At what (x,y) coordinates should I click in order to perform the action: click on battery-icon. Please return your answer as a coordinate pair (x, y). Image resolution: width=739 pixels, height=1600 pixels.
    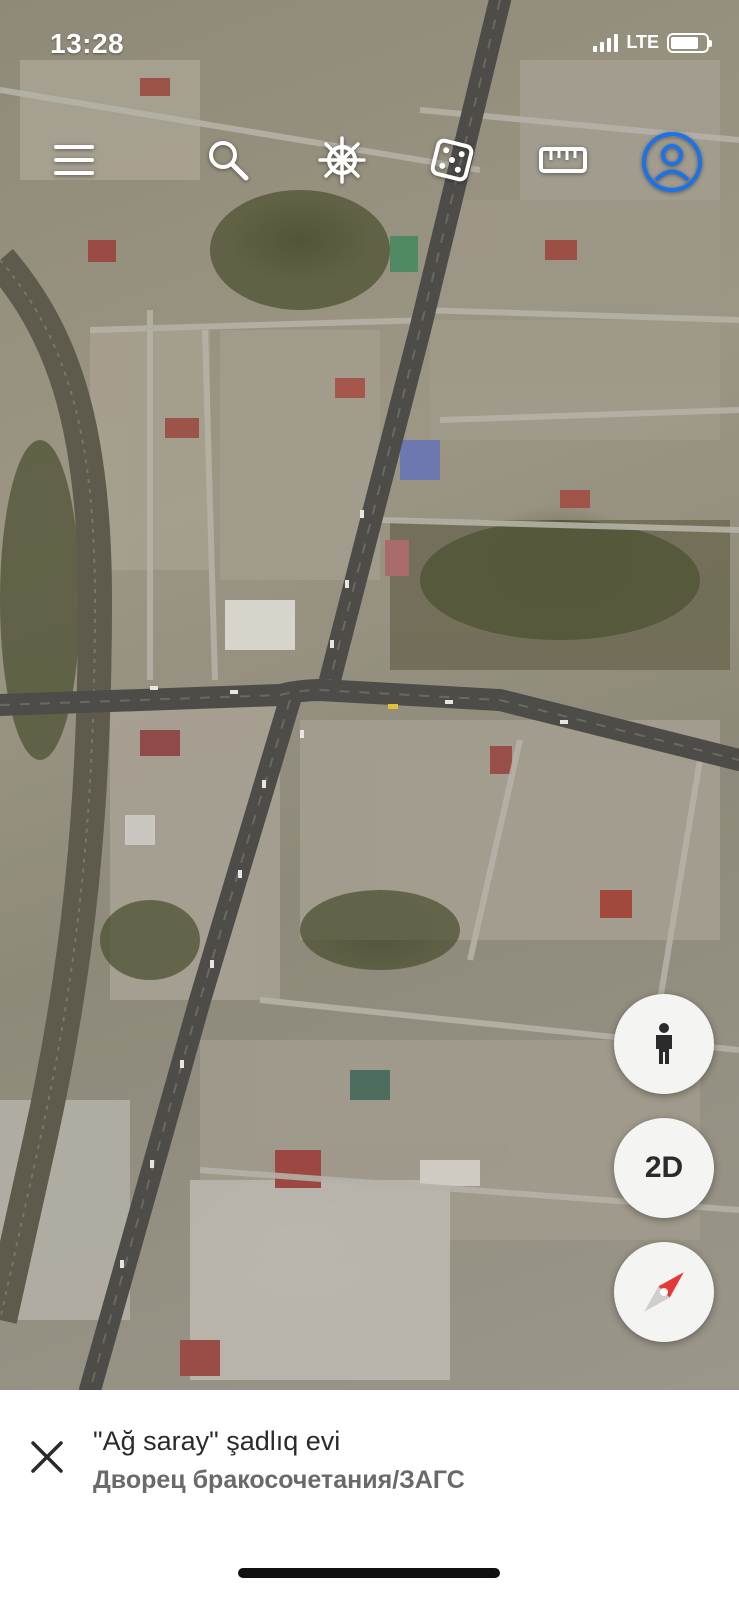
    Looking at the image, I should click on (689, 42).